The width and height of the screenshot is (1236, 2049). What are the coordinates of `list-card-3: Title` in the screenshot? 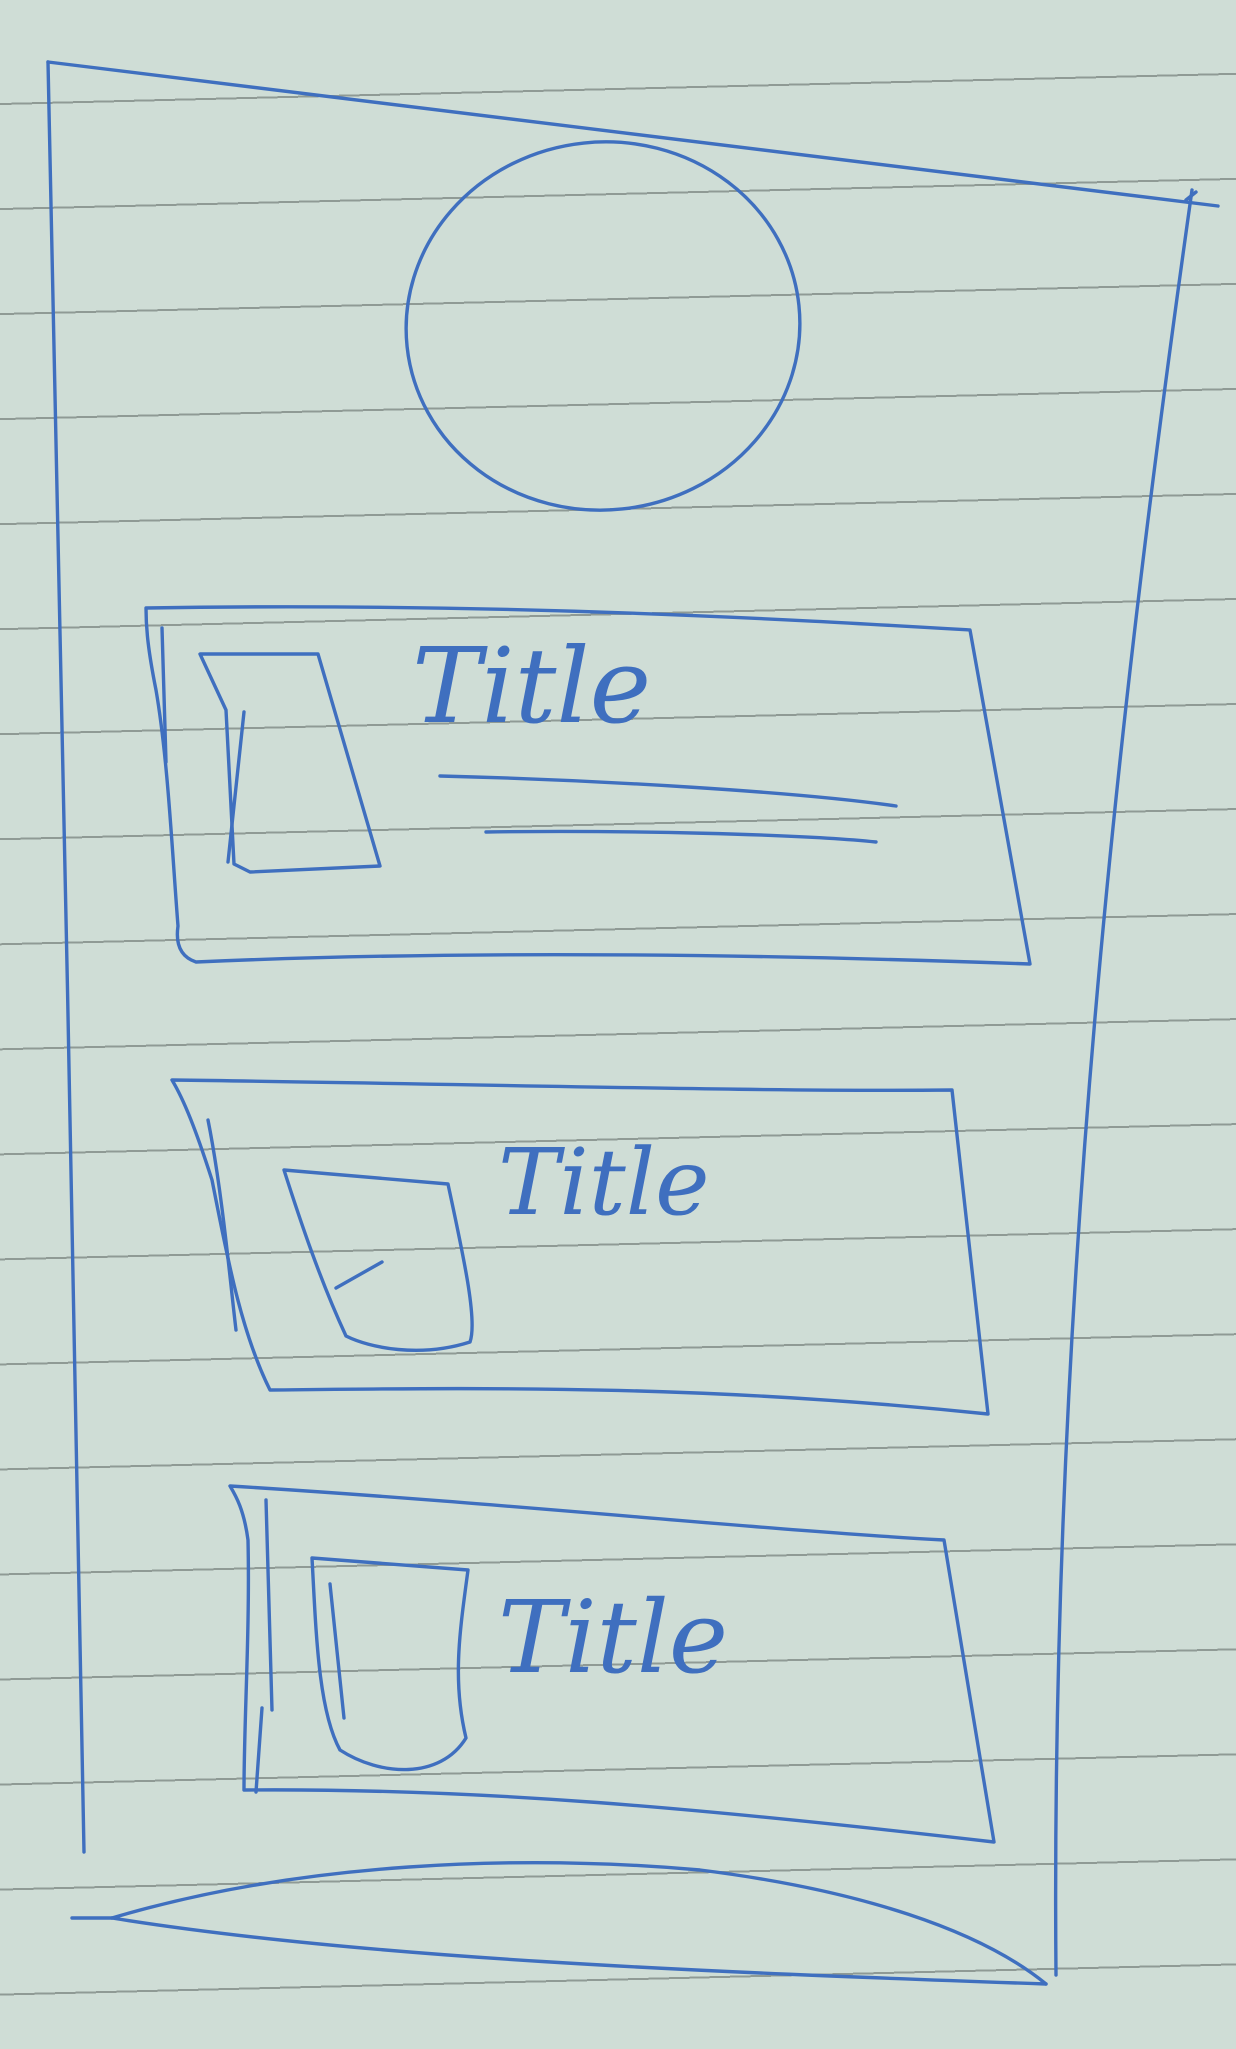 It's located at (612, 1664).